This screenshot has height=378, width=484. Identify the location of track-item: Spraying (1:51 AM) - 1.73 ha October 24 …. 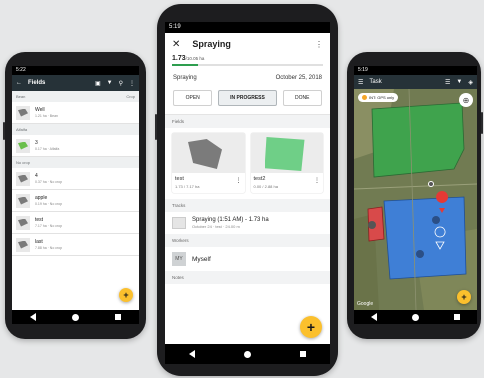
(247, 223).